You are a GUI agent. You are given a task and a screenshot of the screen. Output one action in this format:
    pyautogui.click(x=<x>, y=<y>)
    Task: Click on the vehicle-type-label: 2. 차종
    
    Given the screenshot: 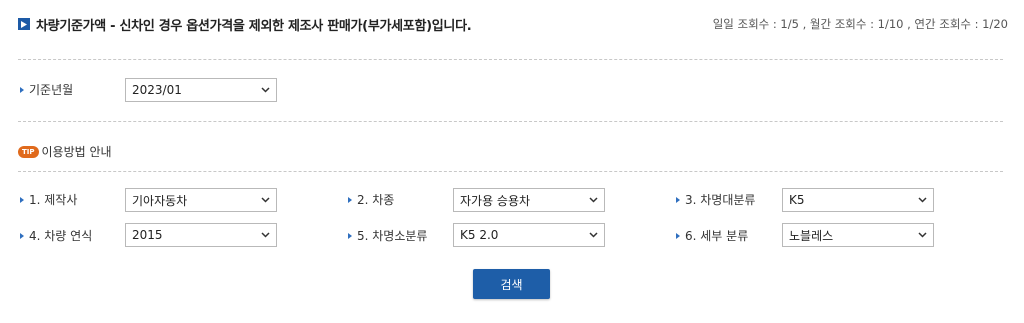 What is the action you would take?
    pyautogui.click(x=371, y=199)
    